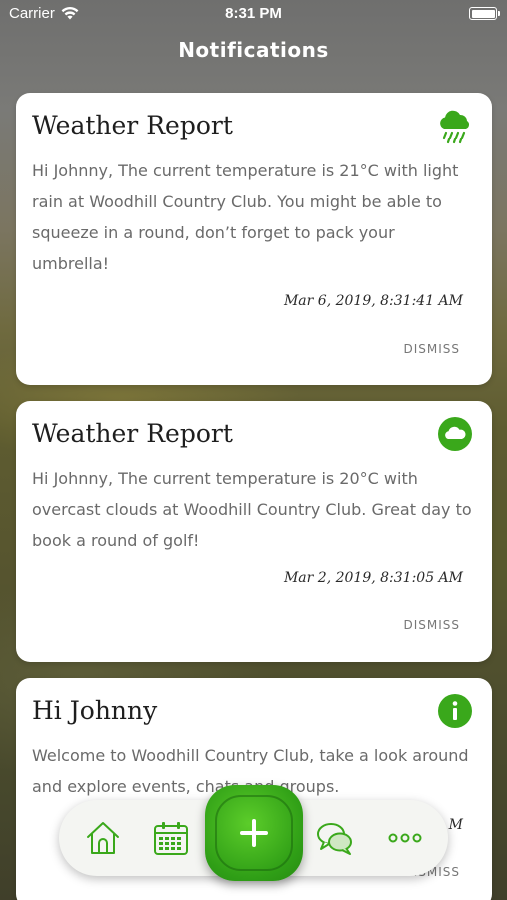  I want to click on status-time: 8:31 PM, so click(253, 13).